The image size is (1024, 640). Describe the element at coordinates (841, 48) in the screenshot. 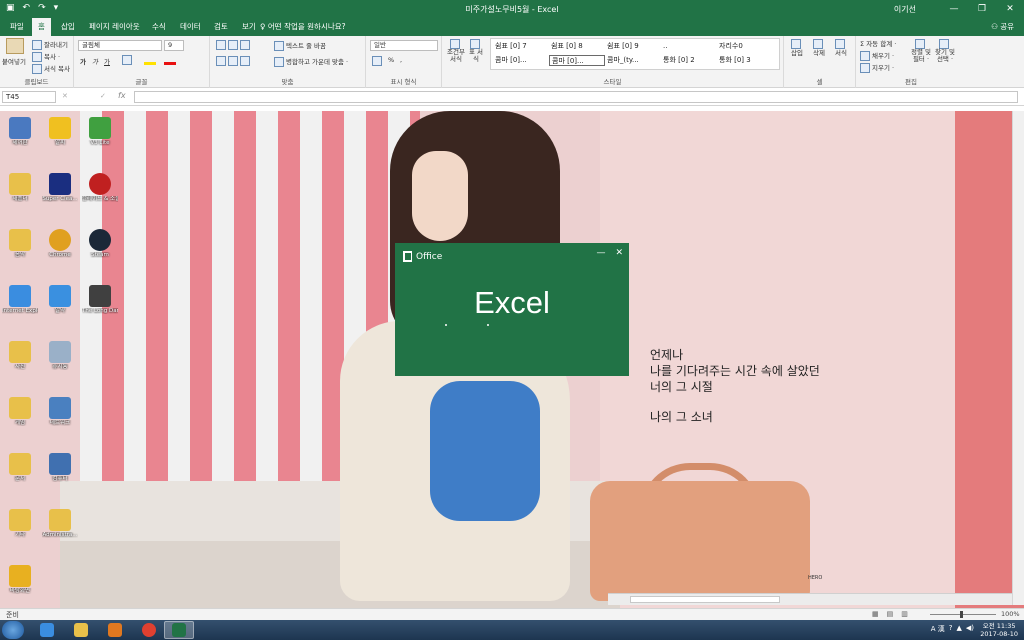

I see `format-cells-button: 서식` at that location.